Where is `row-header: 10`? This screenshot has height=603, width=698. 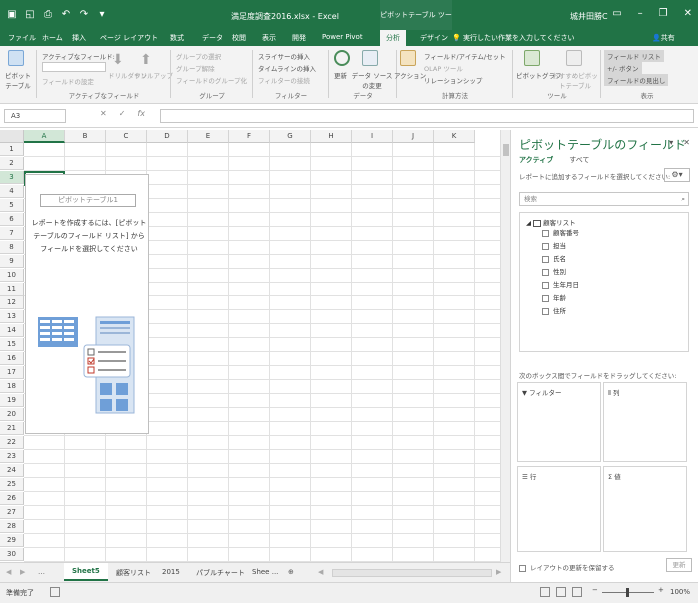
row-header: 10 is located at coordinates (12, 275).